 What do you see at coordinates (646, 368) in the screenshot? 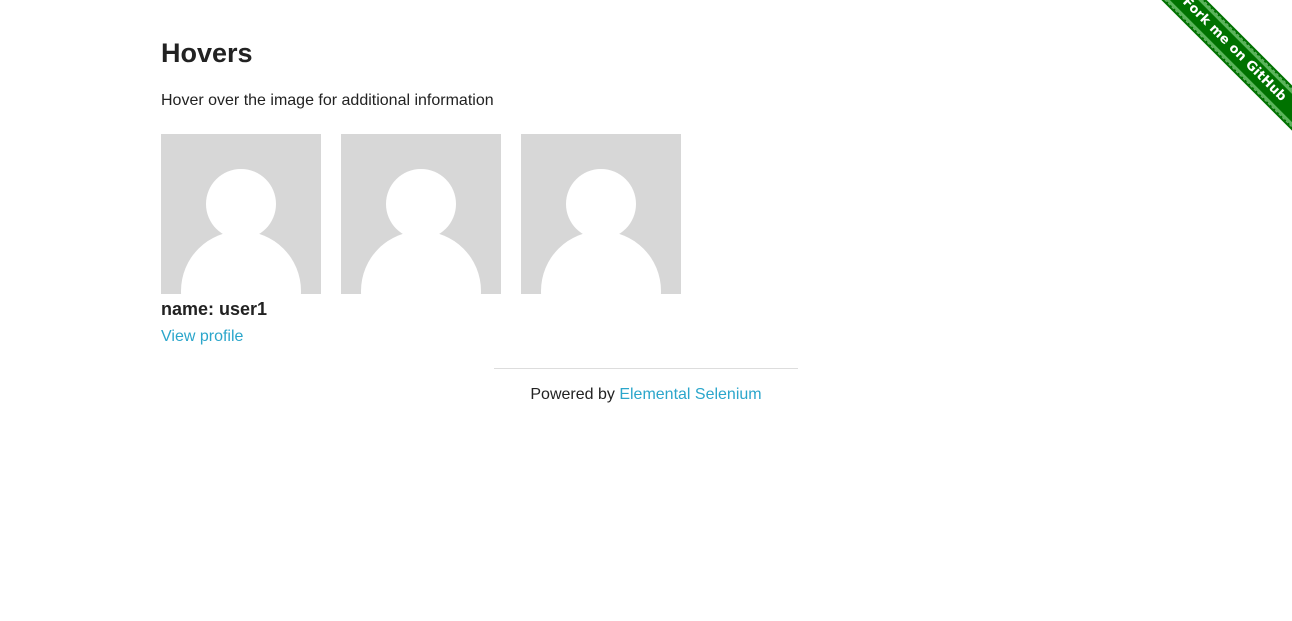
I see `footer-divider` at bounding box center [646, 368].